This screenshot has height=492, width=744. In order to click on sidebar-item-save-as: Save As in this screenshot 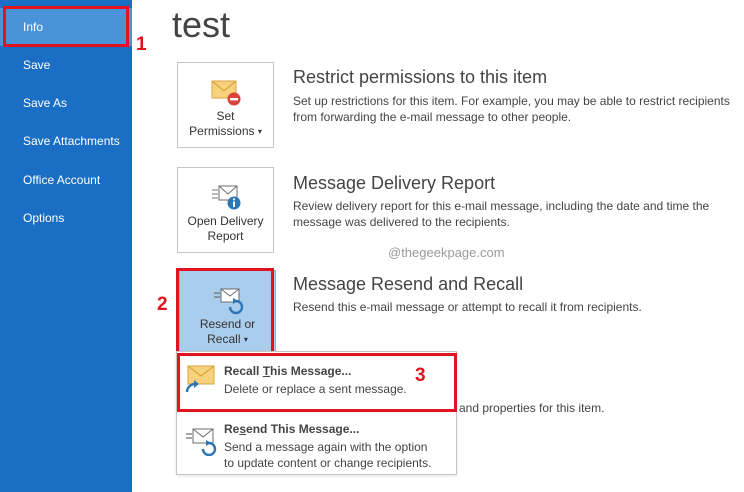, I will do `click(66, 103)`.